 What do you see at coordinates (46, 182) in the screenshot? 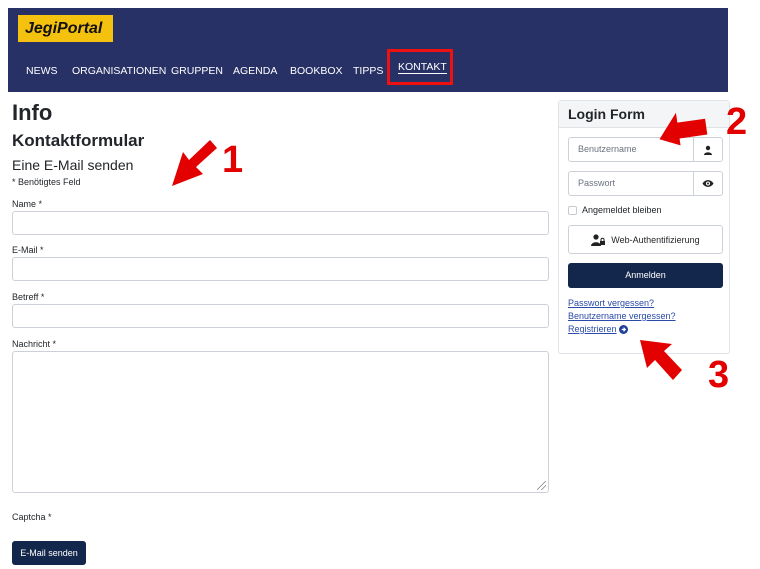
I see `required-note: * Benötigtes Feld` at bounding box center [46, 182].